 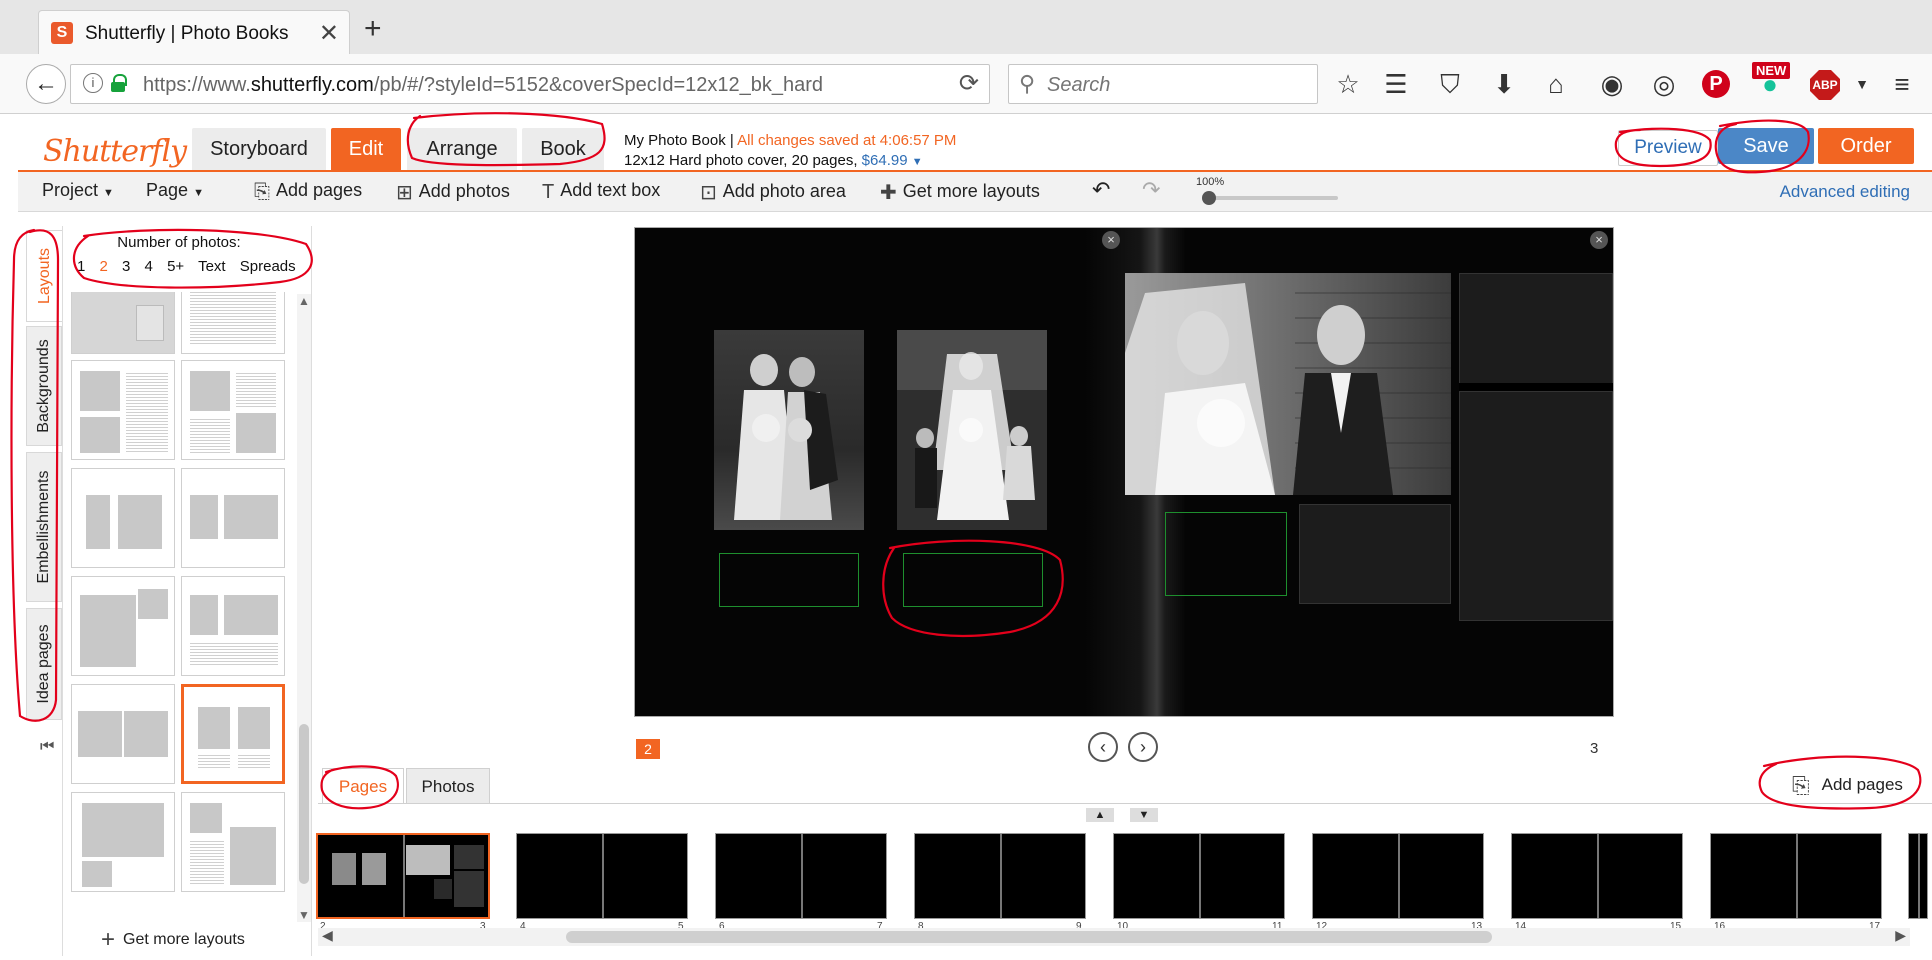 I want to click on browser-tab: S Shutterfly | Photo Books ✕, so click(x=194, y=32).